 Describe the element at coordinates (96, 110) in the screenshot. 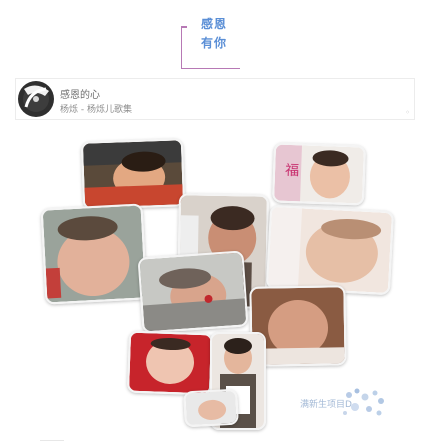

I see `song-artist-album: 杨烁 - 杨烁儿歌集` at that location.